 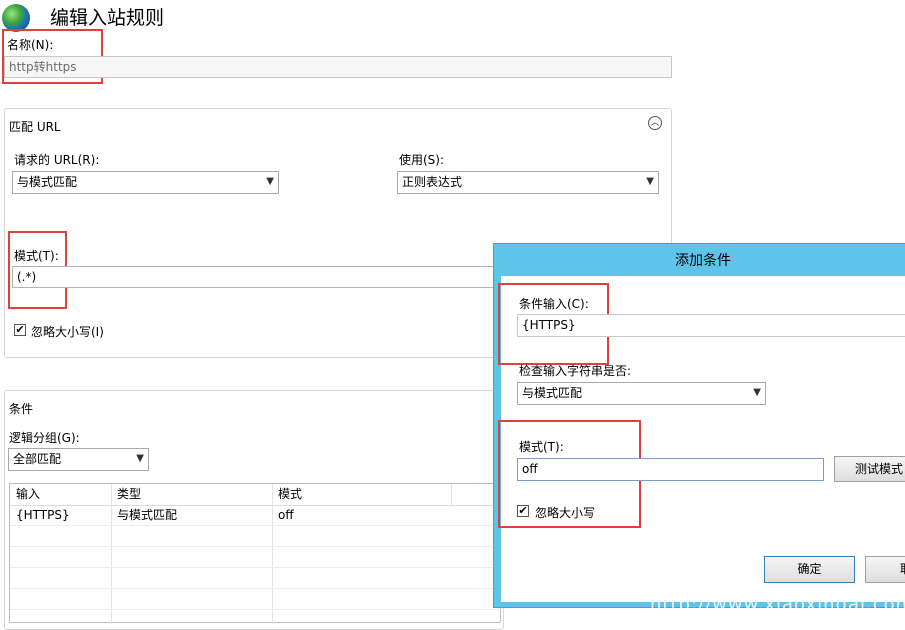 What do you see at coordinates (777, 604) in the screenshot?
I see `watermark: http://www.xiaoxingai.com` at bounding box center [777, 604].